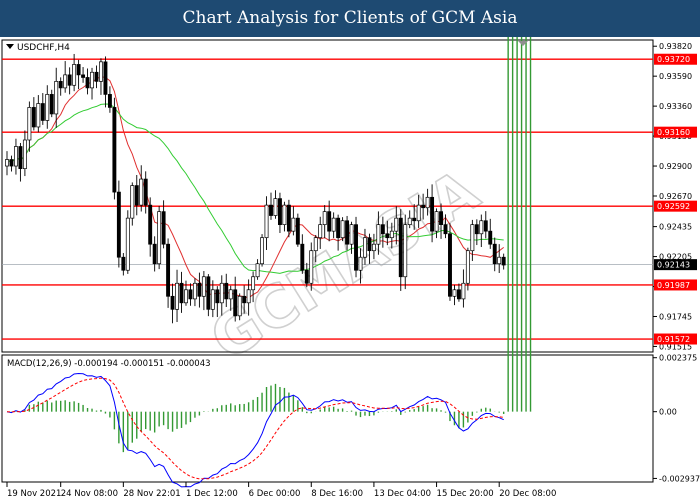 The image size is (700, 504). I want to click on current-price-label: 0.92143, so click(673, 265).